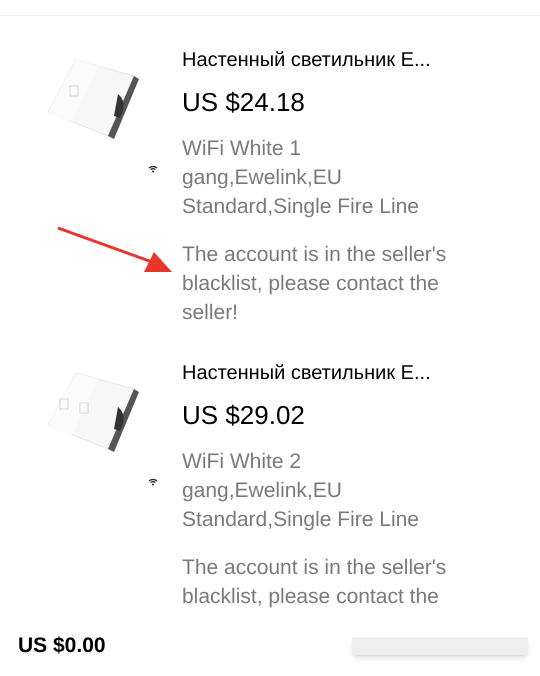 The height and width of the screenshot is (676, 540). Describe the element at coordinates (244, 102) in the screenshot. I see `product-price: US $24.18` at that location.